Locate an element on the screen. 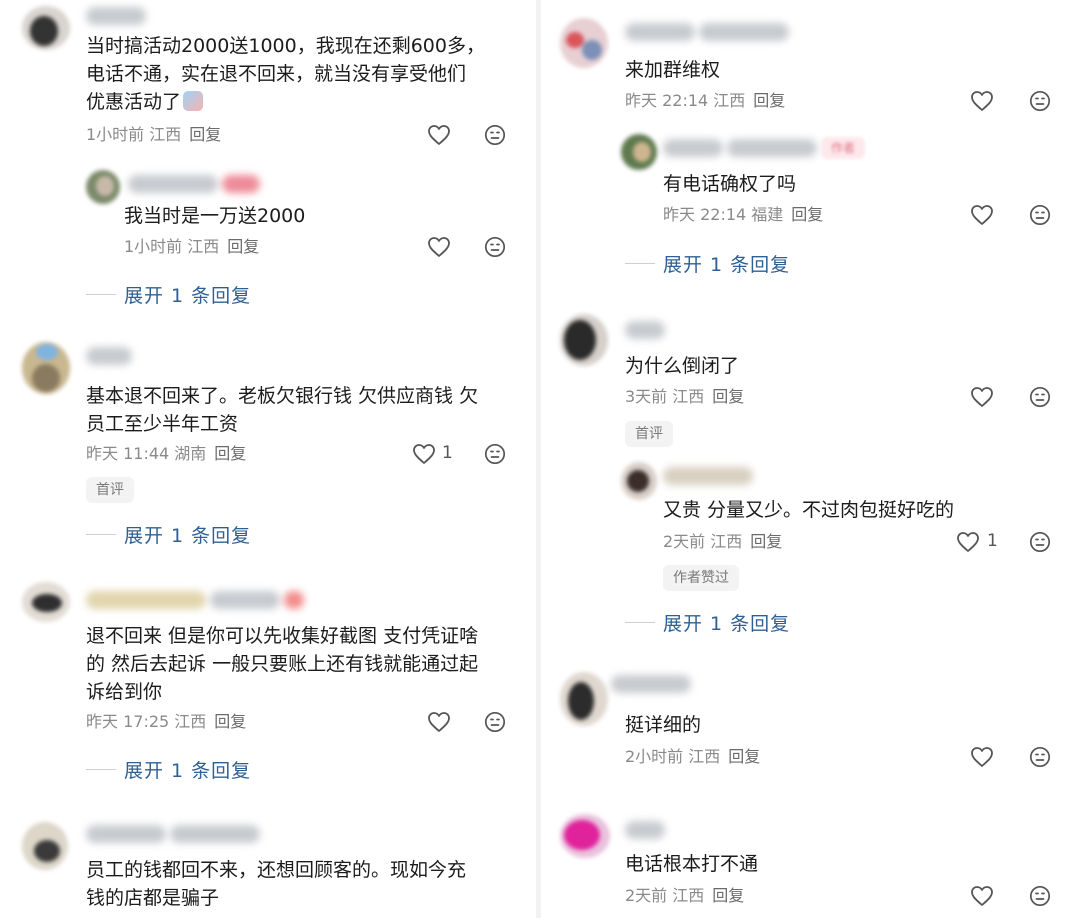  comment-meta: 3天前 江西 回复 is located at coordinates (684, 397).